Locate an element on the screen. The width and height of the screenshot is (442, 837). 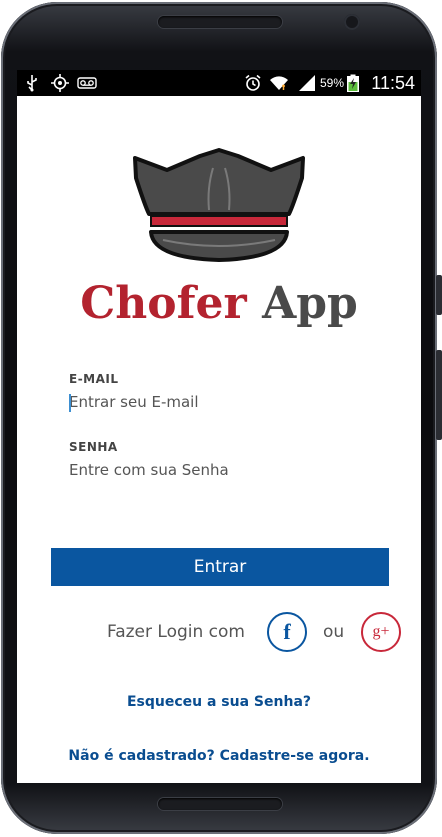
brand-name-part2: App is located at coordinates (310, 303).